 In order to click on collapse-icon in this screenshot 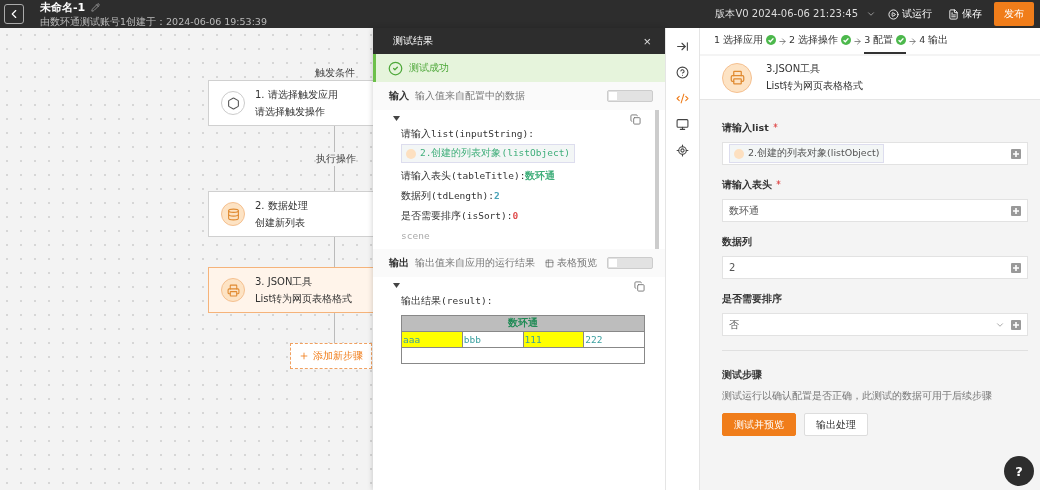, I will do `click(682, 46)`.